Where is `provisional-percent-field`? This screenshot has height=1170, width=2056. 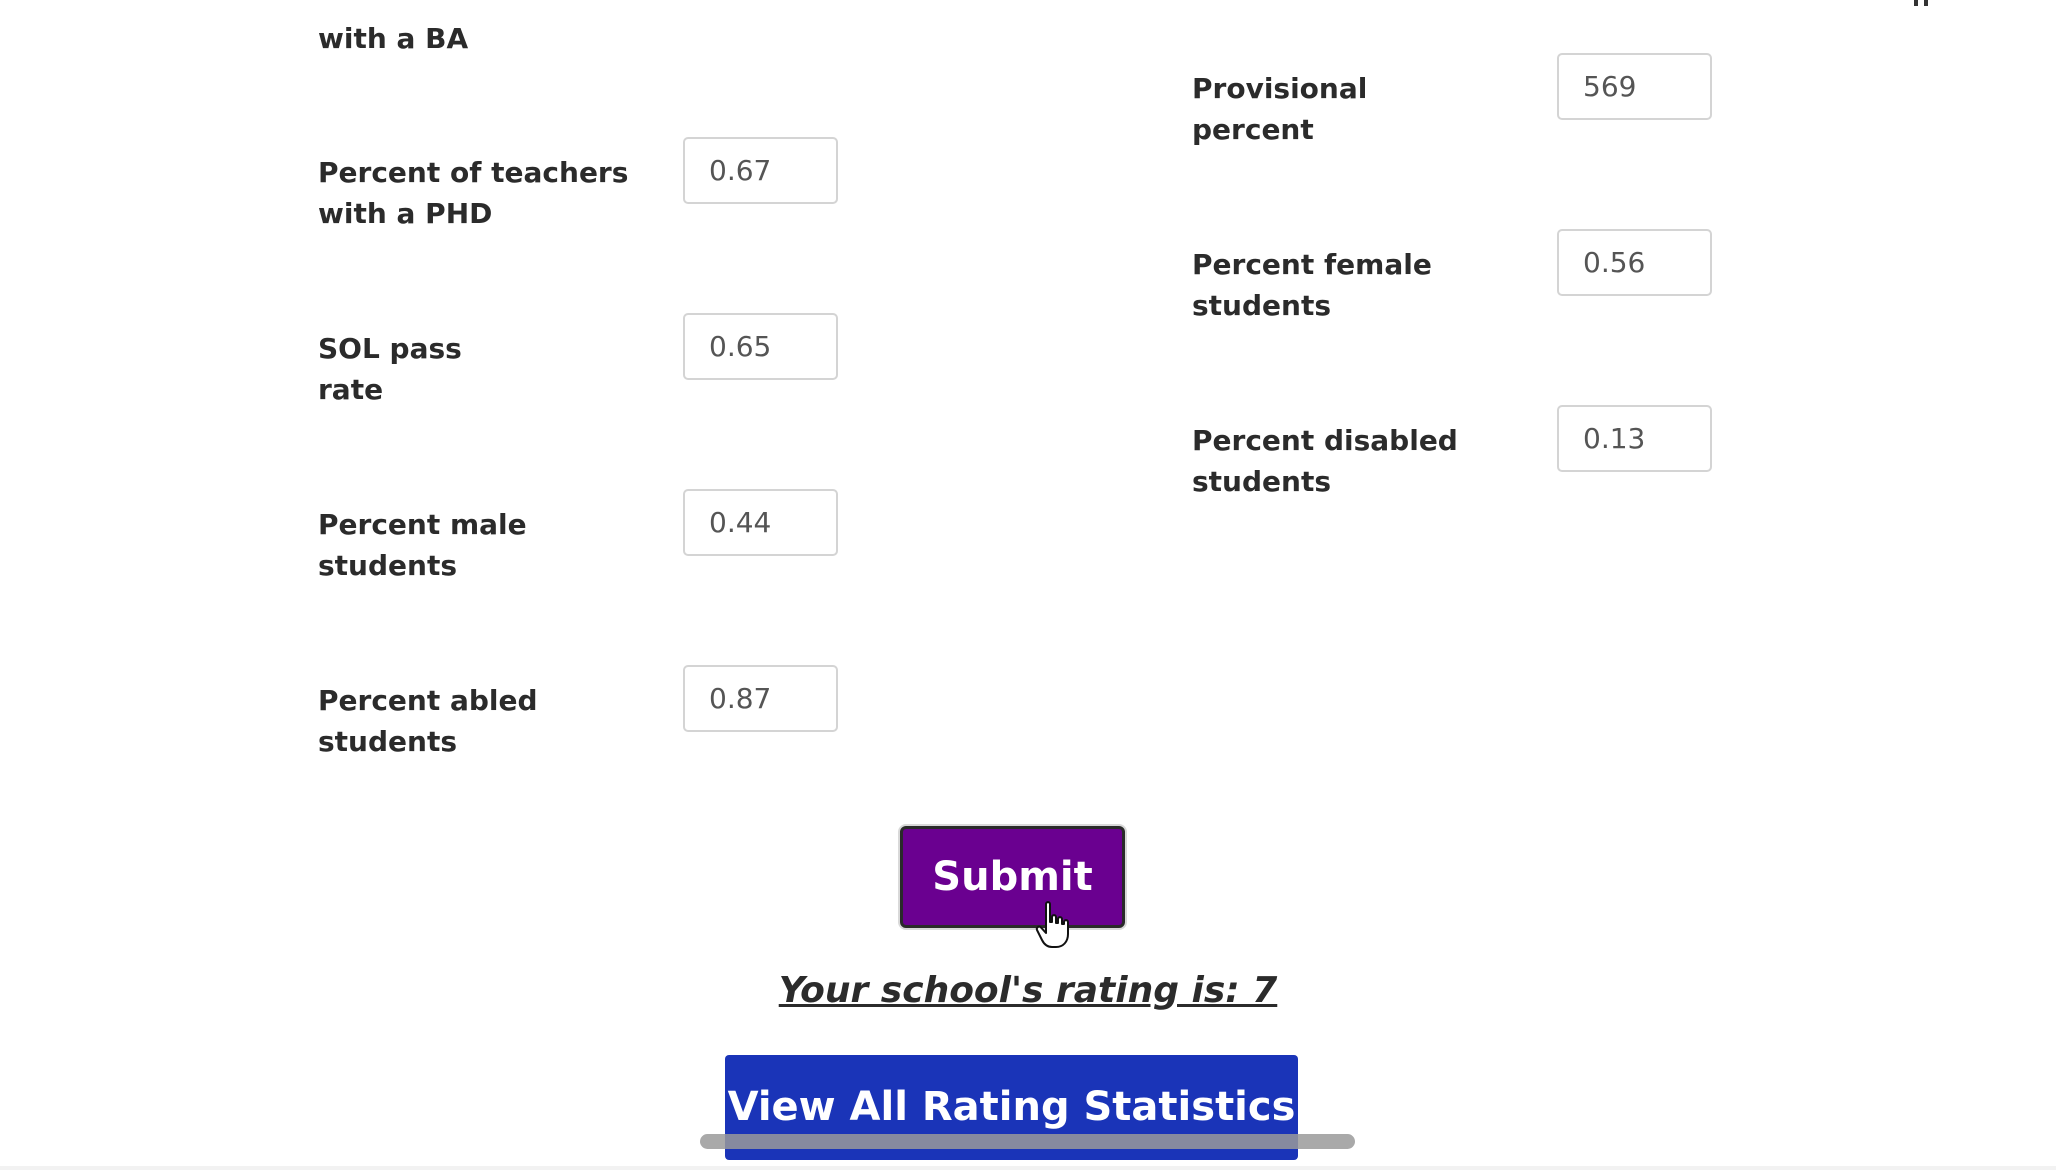 provisional-percent-field is located at coordinates (1634, 86).